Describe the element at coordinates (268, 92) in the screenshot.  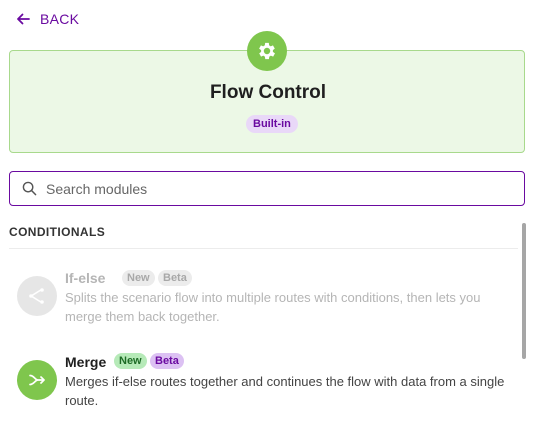
I see `page-title: Flow Control` at that location.